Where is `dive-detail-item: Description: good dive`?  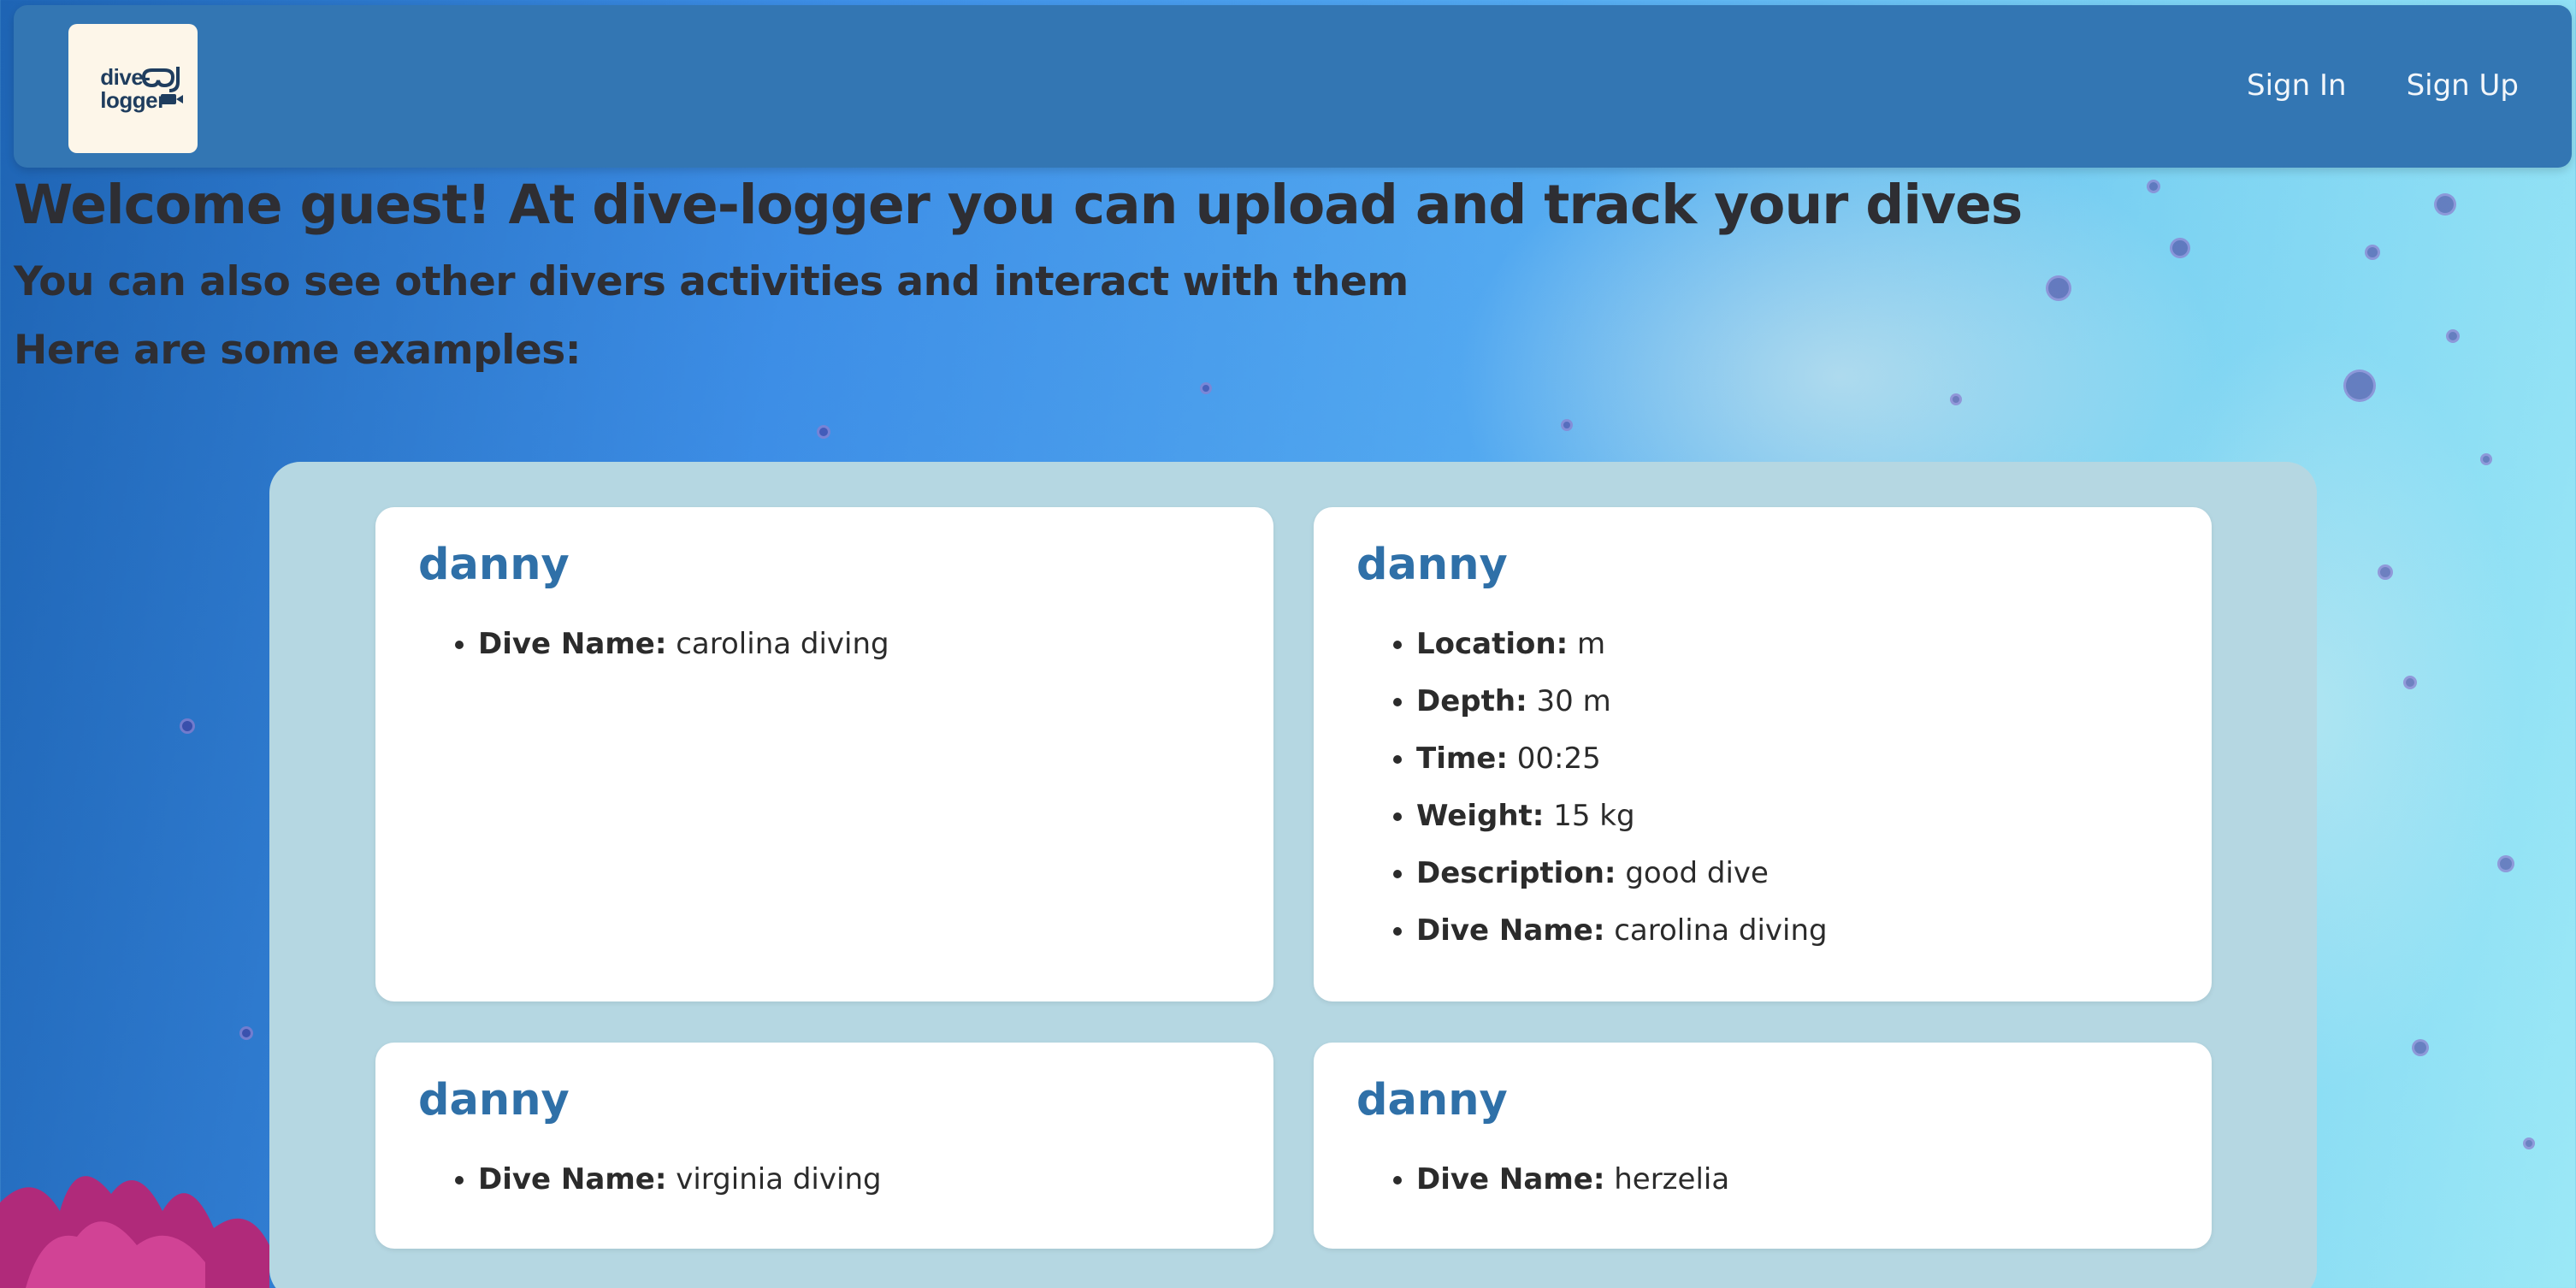
dive-detail-item: Description: good dive is located at coordinates (1792, 873).